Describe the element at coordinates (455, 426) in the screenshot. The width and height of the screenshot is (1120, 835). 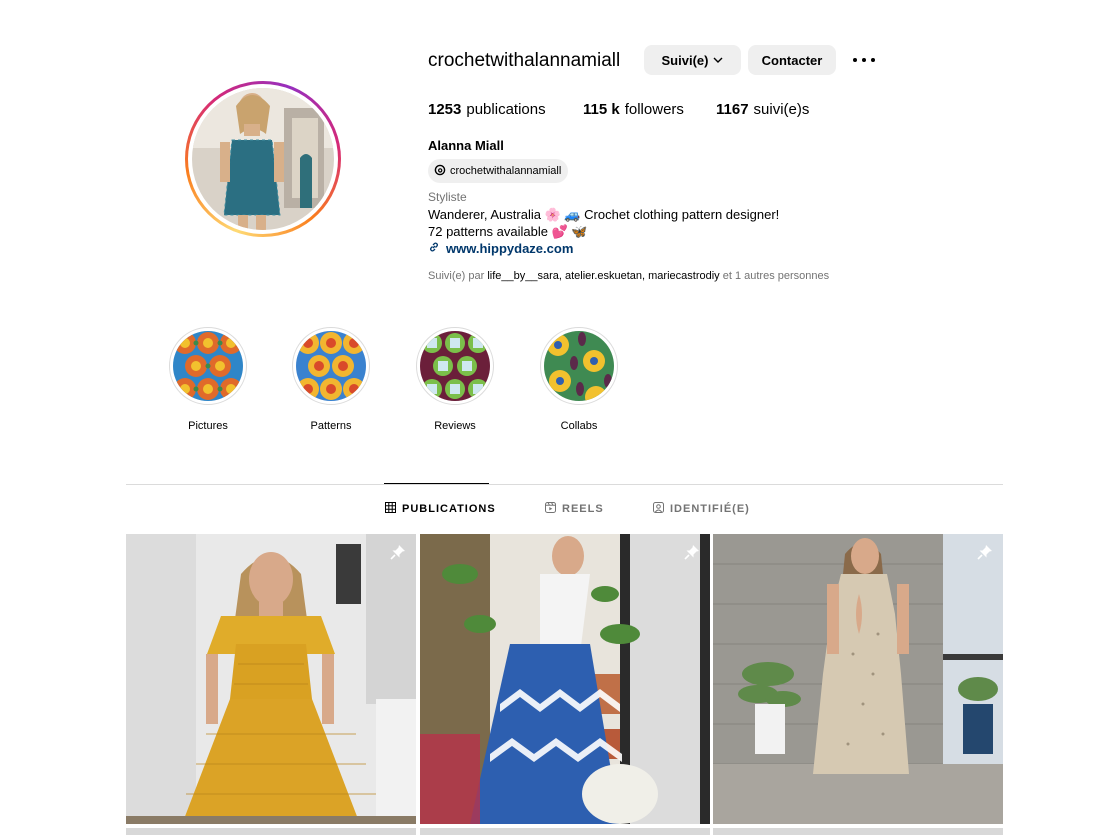
I see `highlight-label: Reviews` at that location.